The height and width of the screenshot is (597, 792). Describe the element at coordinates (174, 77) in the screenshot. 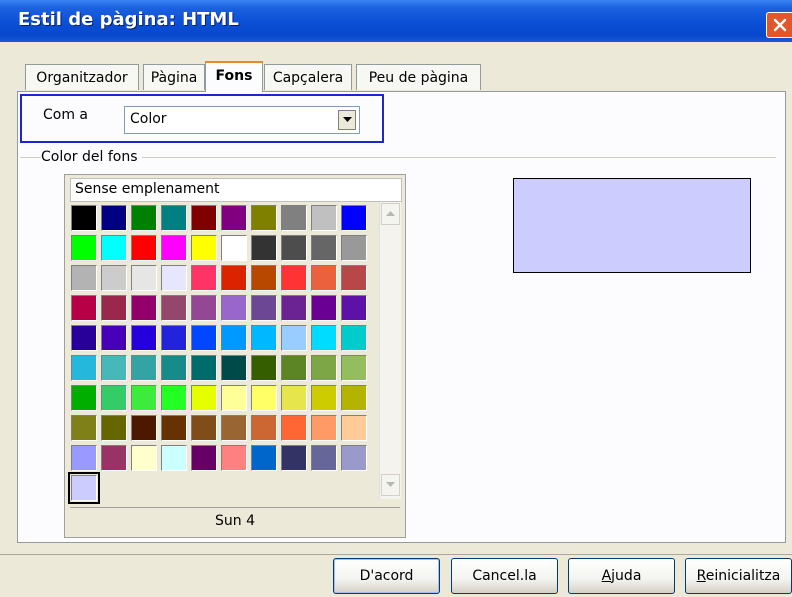

I see `tab-pagina: Pàgina` at that location.